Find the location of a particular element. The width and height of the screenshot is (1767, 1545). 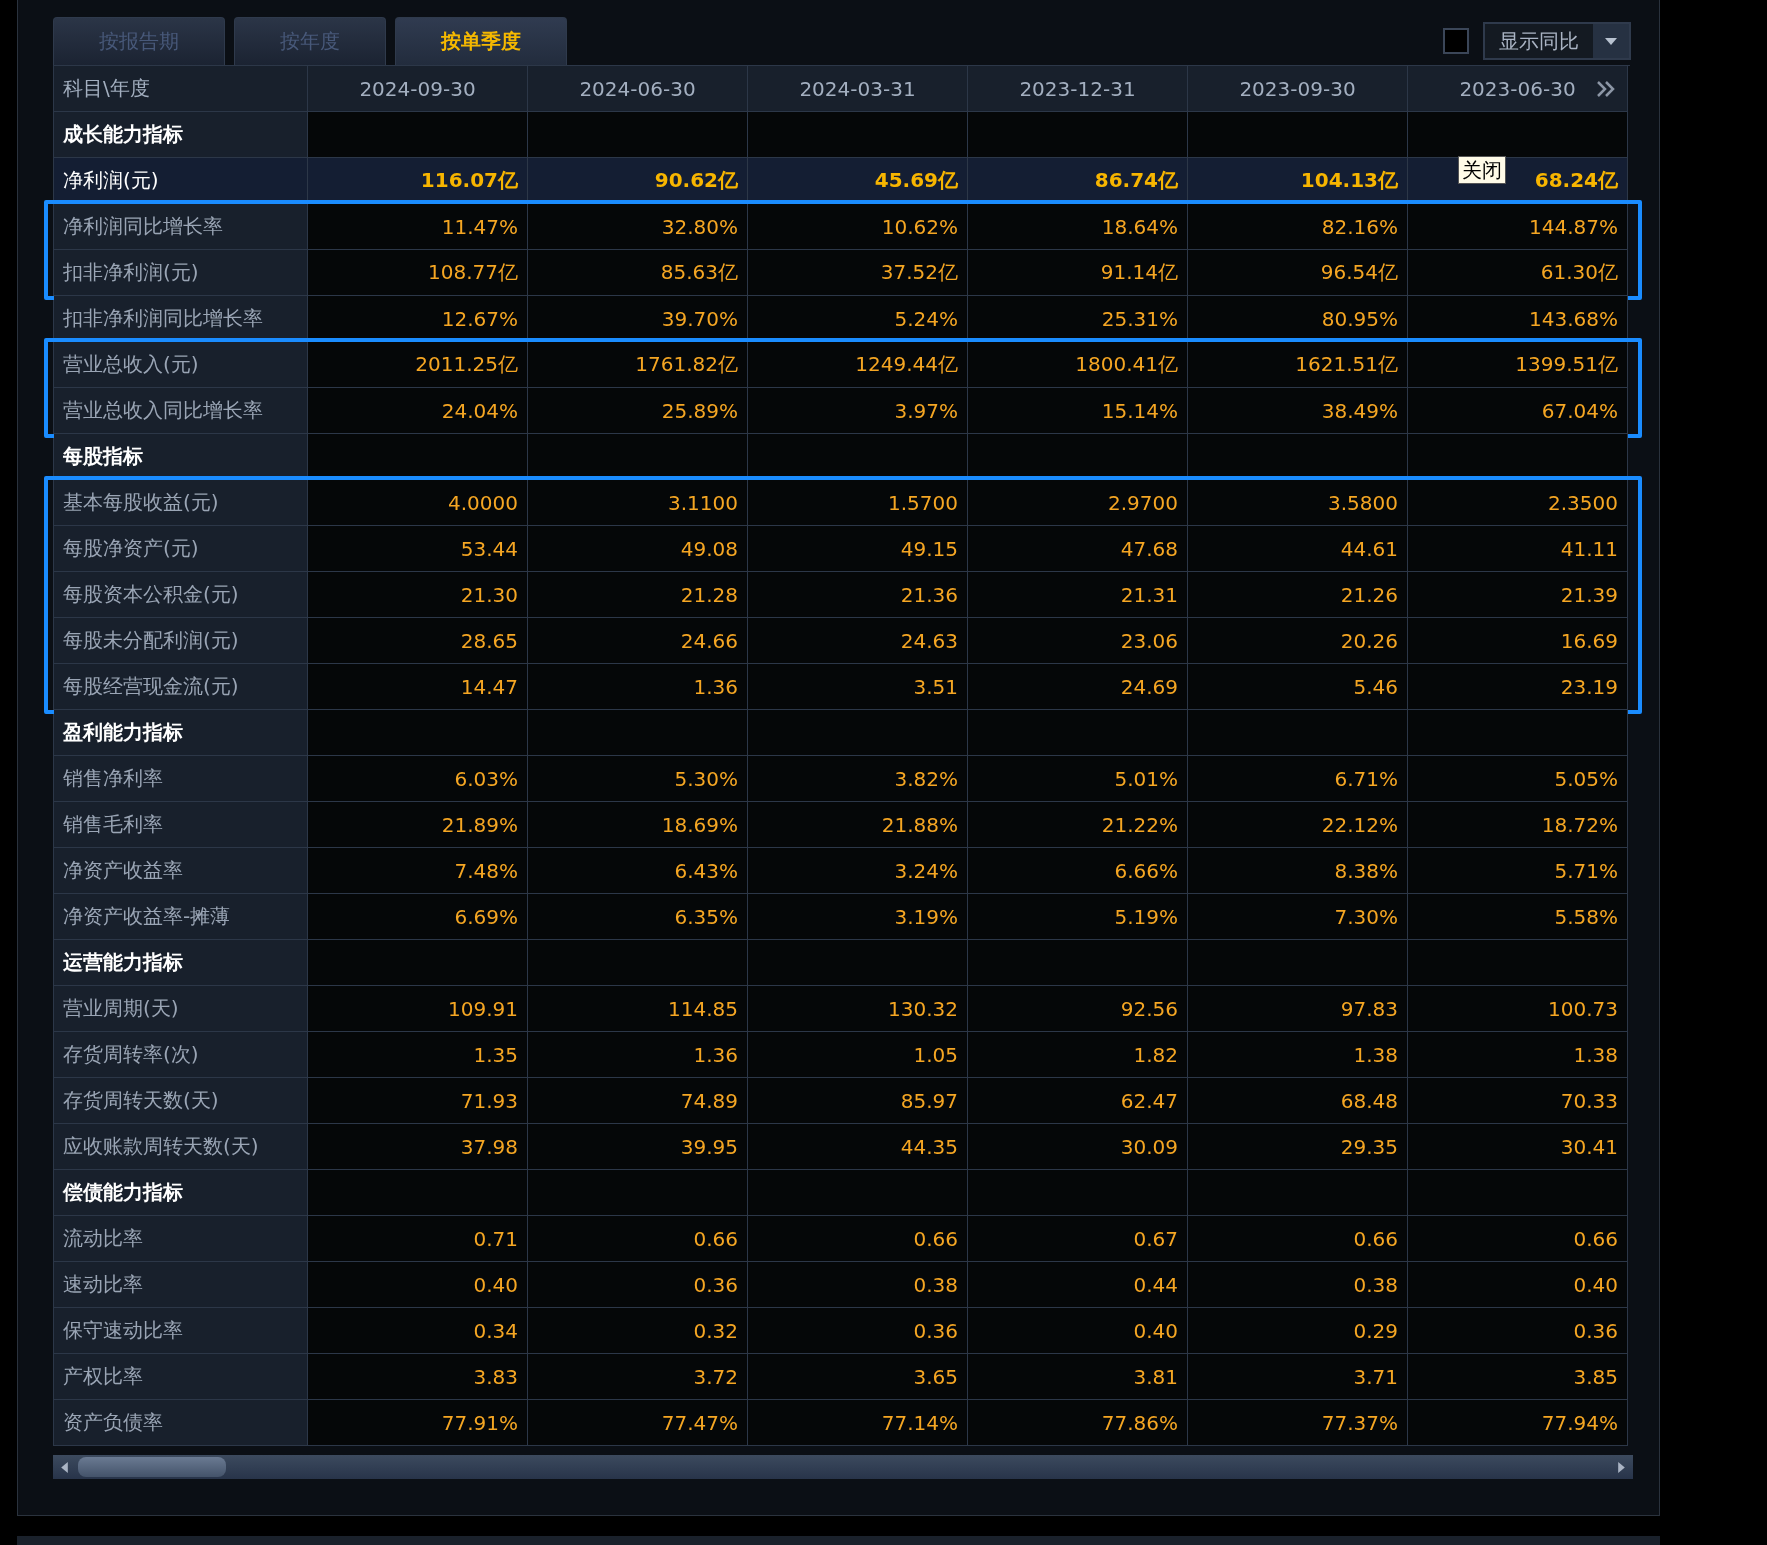

table-cell: 15.14% is located at coordinates (1078, 411).